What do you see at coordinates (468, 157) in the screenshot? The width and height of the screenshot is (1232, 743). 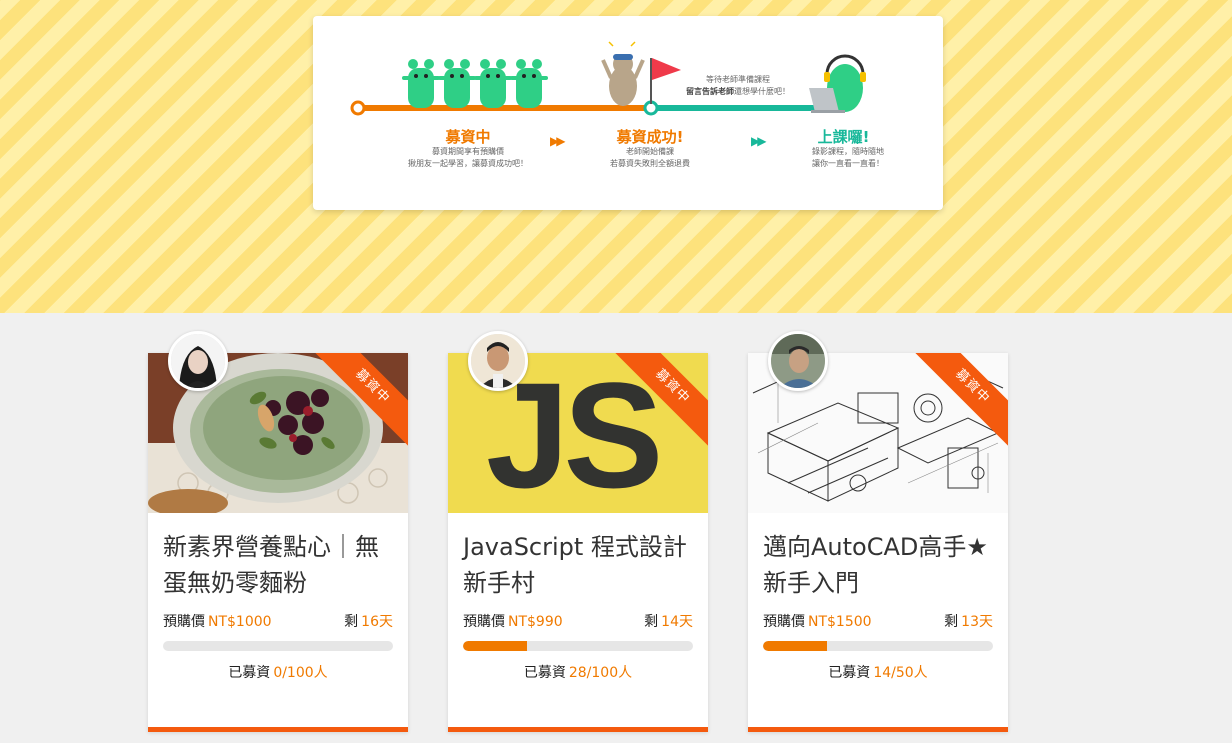 I see `stage-desc-funding: 募資期間享有預購價 揪朋友一起學習，讓募資成功吧！` at bounding box center [468, 157].